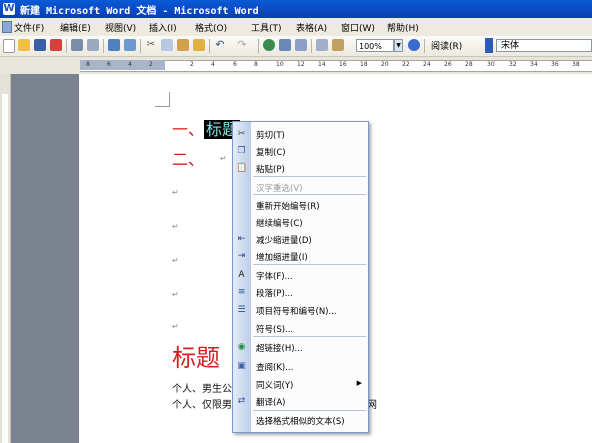  I want to click on menu-tools: 工具(T), so click(266, 27).